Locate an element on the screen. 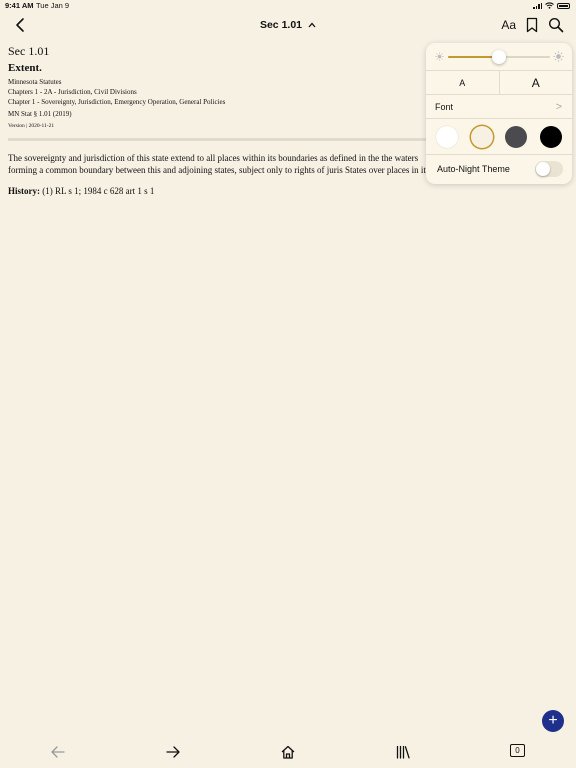 The image size is (576, 768). section-heading: Extent. is located at coordinates (25, 68).